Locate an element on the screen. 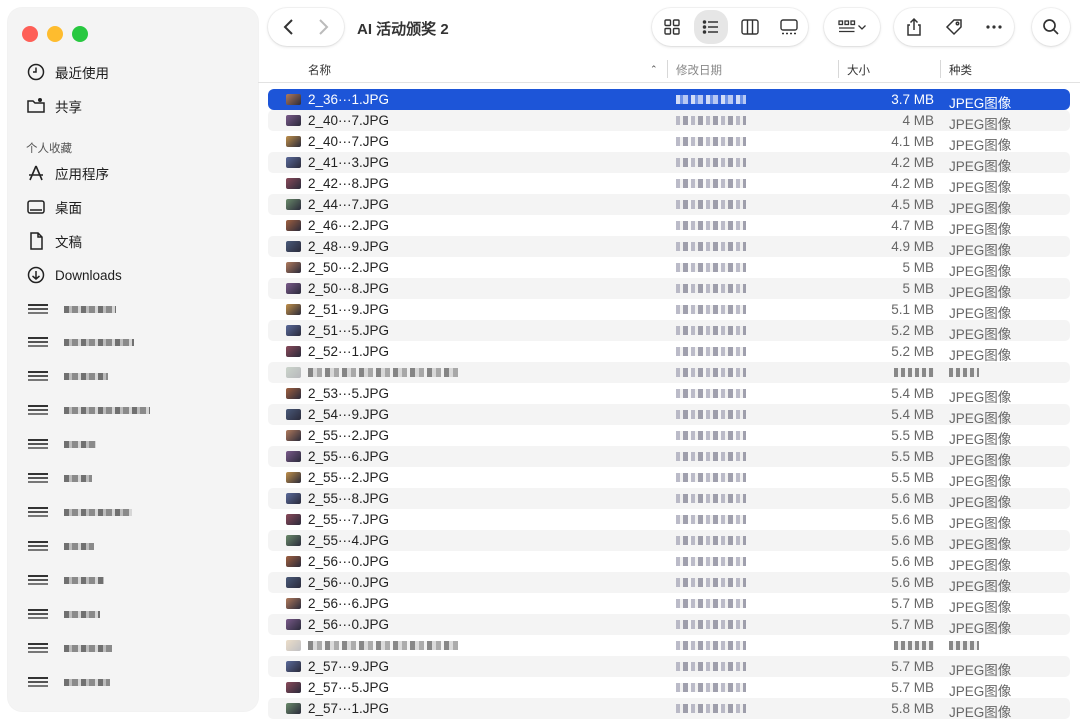  sidebar-item-downloads: Downloads is located at coordinates (74, 275).